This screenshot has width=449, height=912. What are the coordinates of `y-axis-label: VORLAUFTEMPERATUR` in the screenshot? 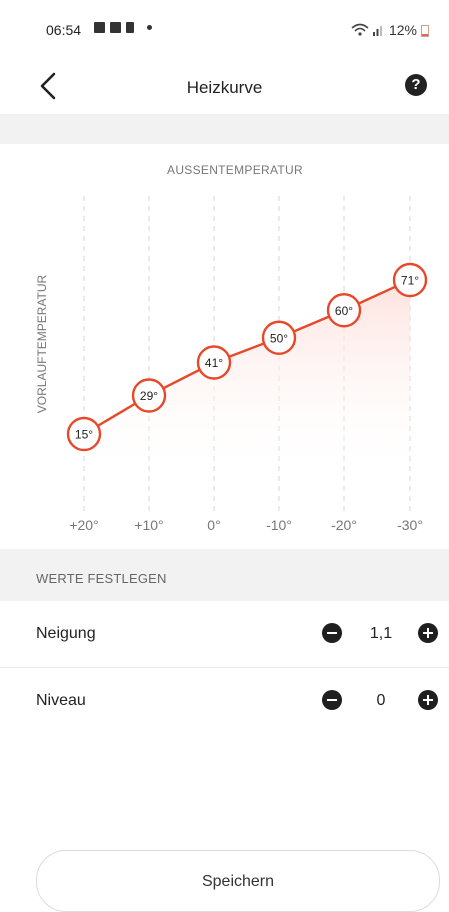 It's located at (42, 343).